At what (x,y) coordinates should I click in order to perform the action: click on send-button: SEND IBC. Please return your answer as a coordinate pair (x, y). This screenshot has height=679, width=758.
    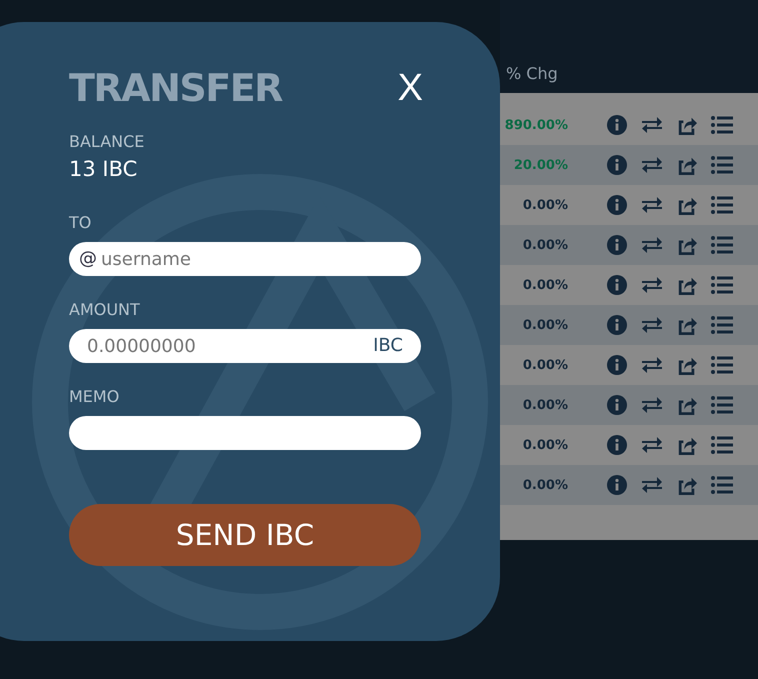
    Looking at the image, I should click on (245, 535).